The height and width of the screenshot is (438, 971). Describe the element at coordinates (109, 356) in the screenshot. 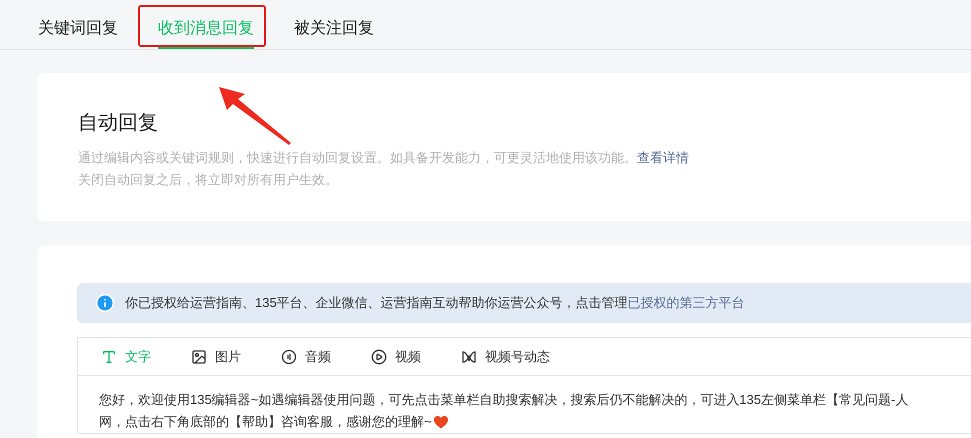

I see `text-icon` at that location.